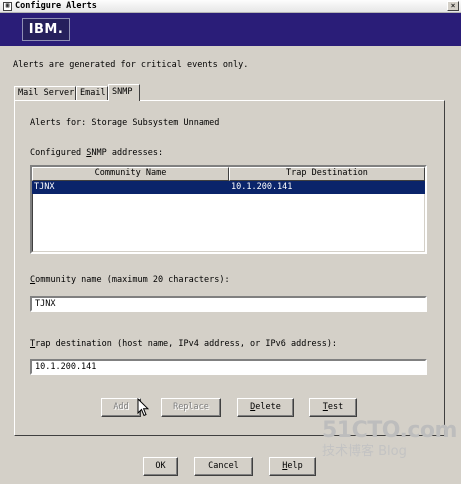 This screenshot has width=461, height=484. Describe the element at coordinates (228, 187) in the screenshot. I see `table-row: TJNX 10.1.200.141` at that location.